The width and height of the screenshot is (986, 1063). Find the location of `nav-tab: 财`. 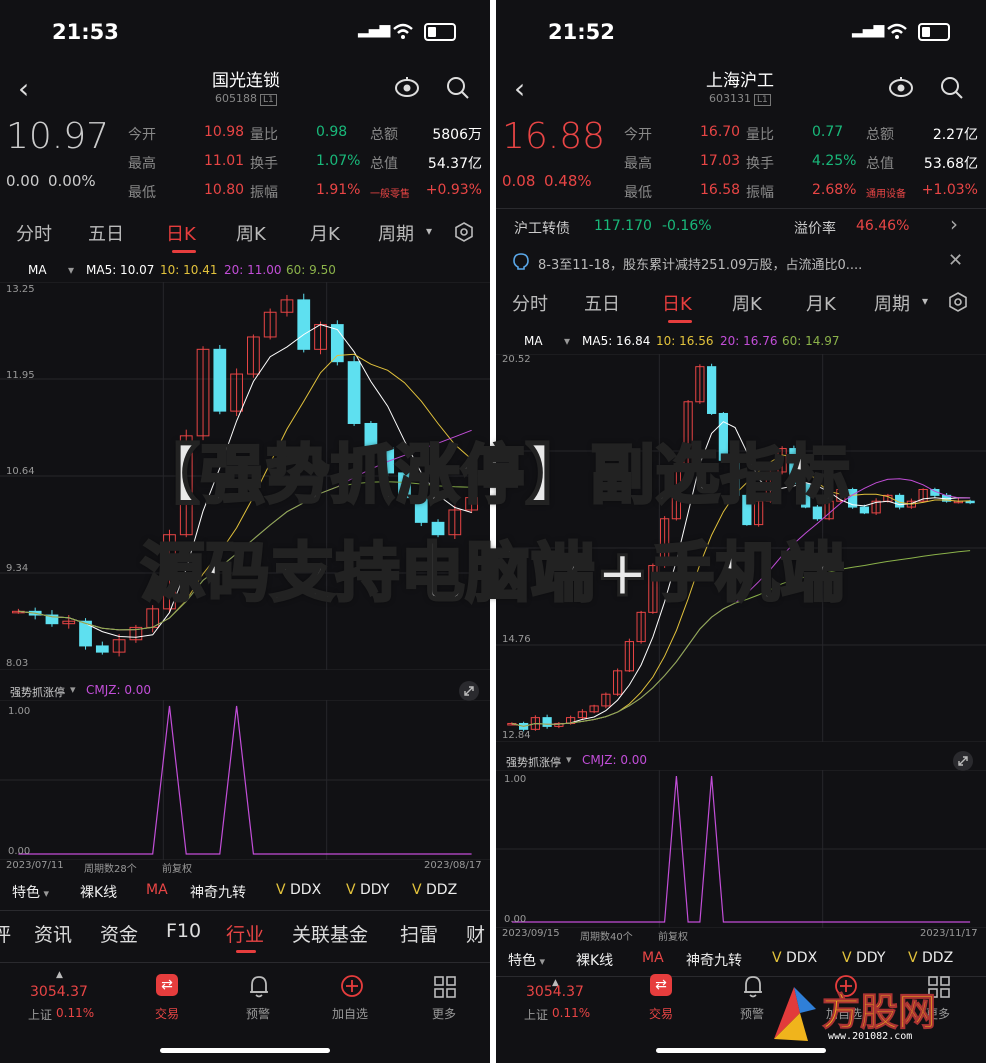

nav-tab: 财 is located at coordinates (475, 933).